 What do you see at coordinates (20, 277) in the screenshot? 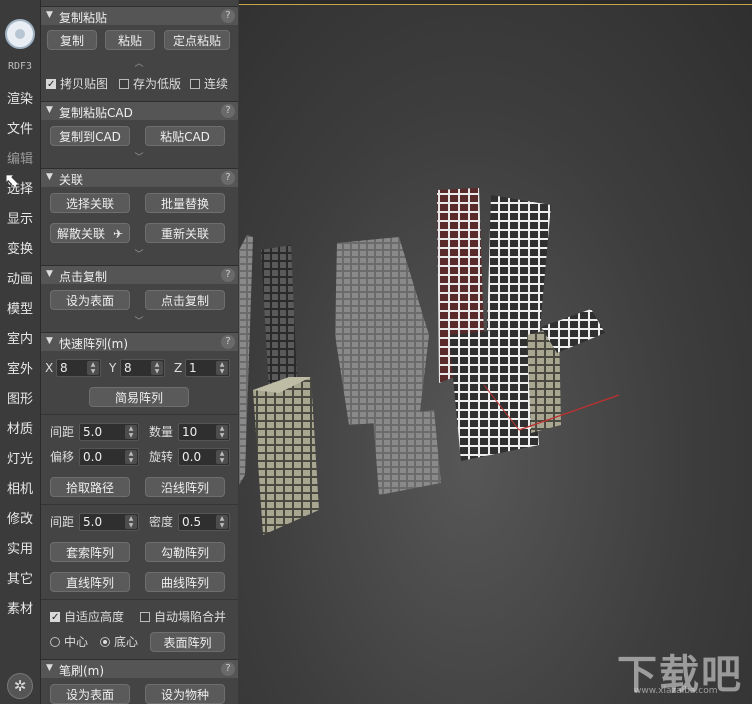
I see `sidebar-item-animation: 动画` at bounding box center [20, 277].